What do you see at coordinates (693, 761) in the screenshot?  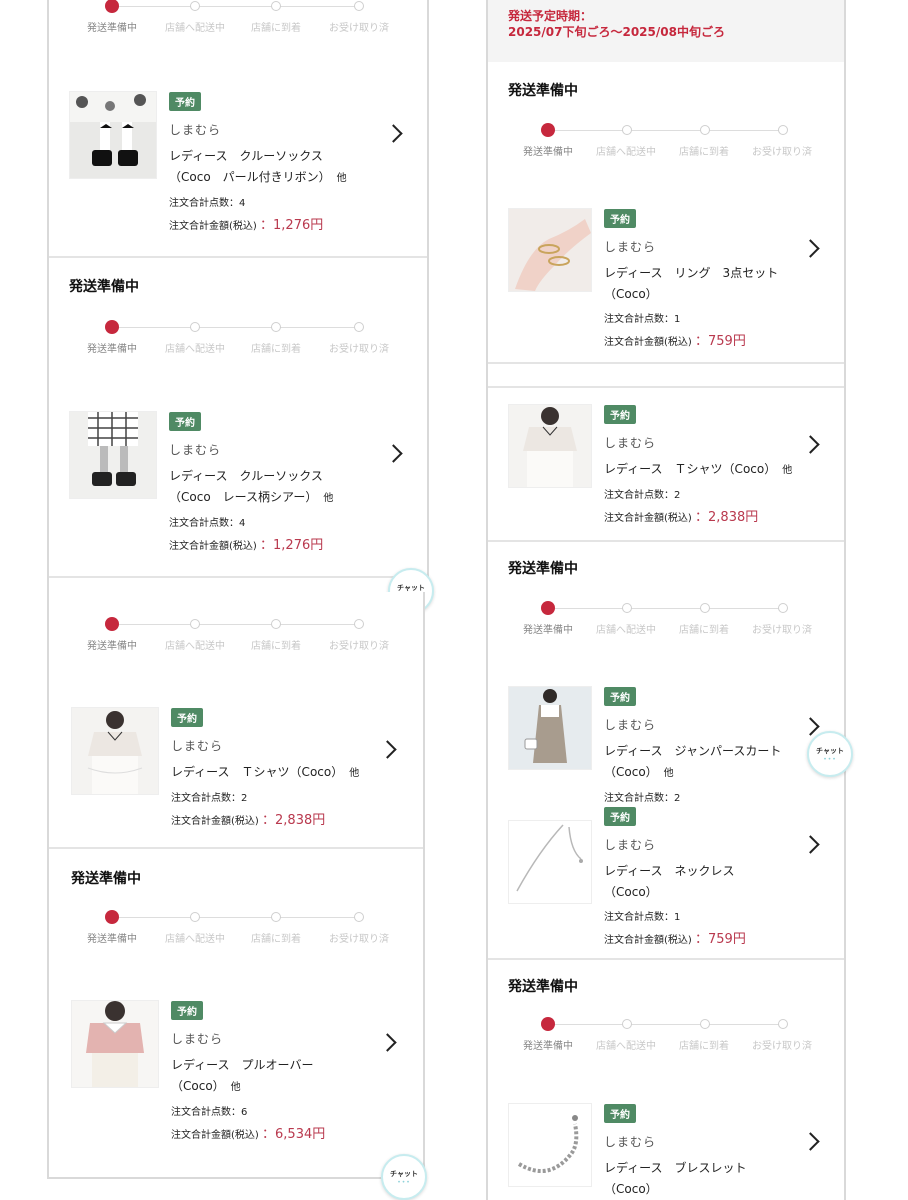 I see `product-name: レディース ジャンパースカート （Coco）他` at bounding box center [693, 761].